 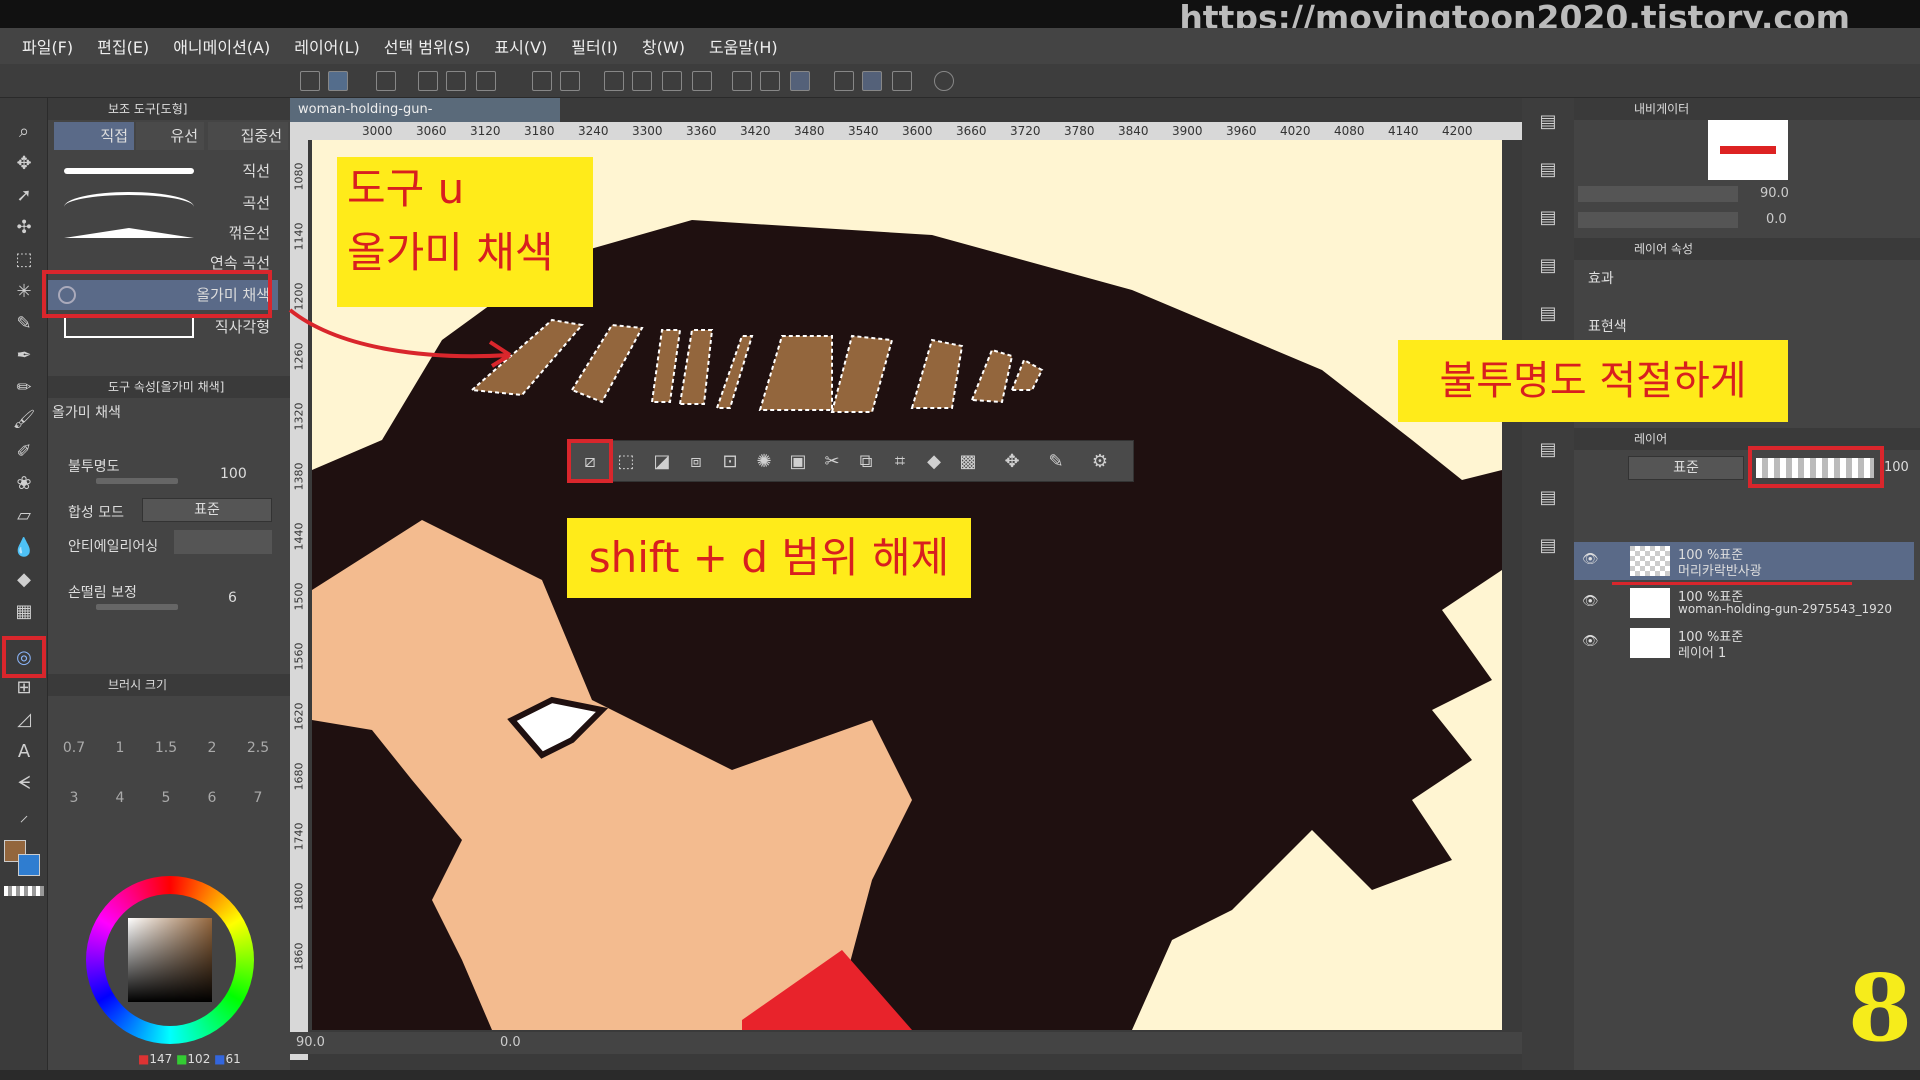 I want to click on edit-mode-icon, so click(x=338, y=81).